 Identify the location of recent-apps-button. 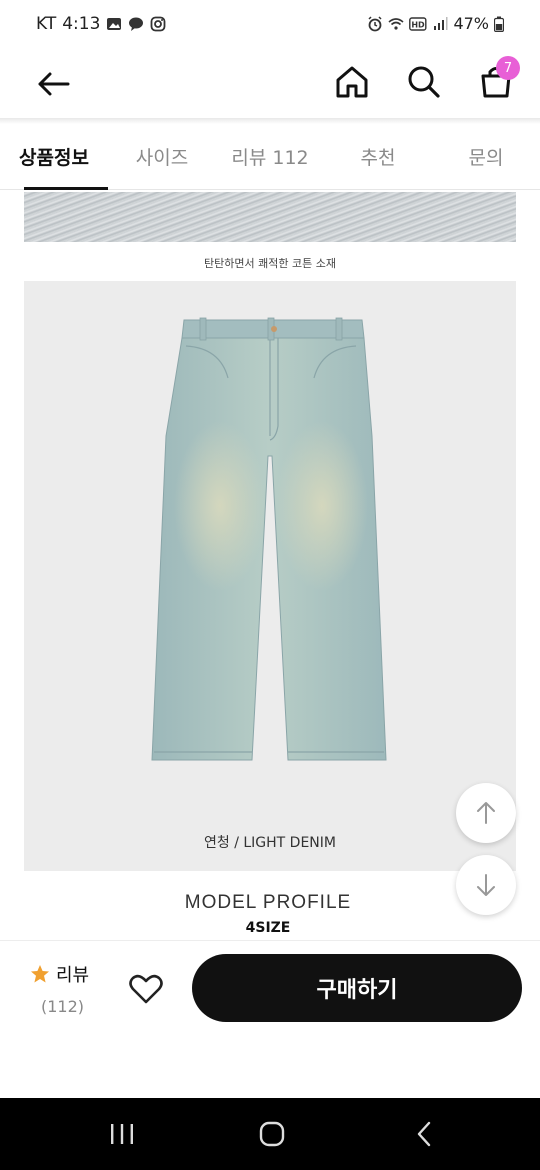
(122, 1134).